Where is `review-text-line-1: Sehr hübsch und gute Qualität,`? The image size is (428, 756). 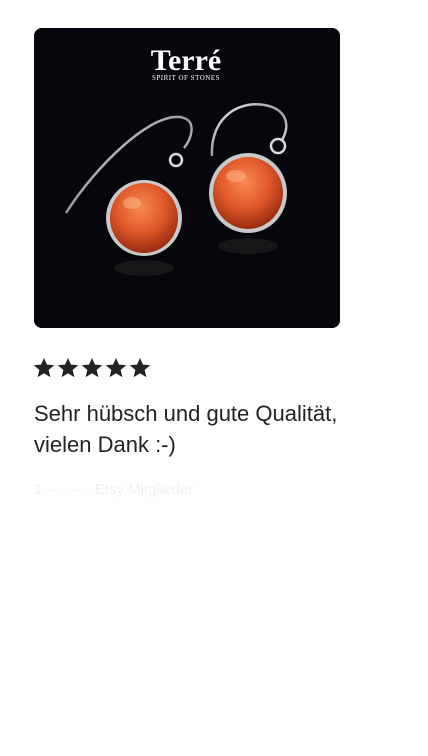
review-text-line-1: Sehr hübsch und gute Qualität, is located at coordinates (186, 413).